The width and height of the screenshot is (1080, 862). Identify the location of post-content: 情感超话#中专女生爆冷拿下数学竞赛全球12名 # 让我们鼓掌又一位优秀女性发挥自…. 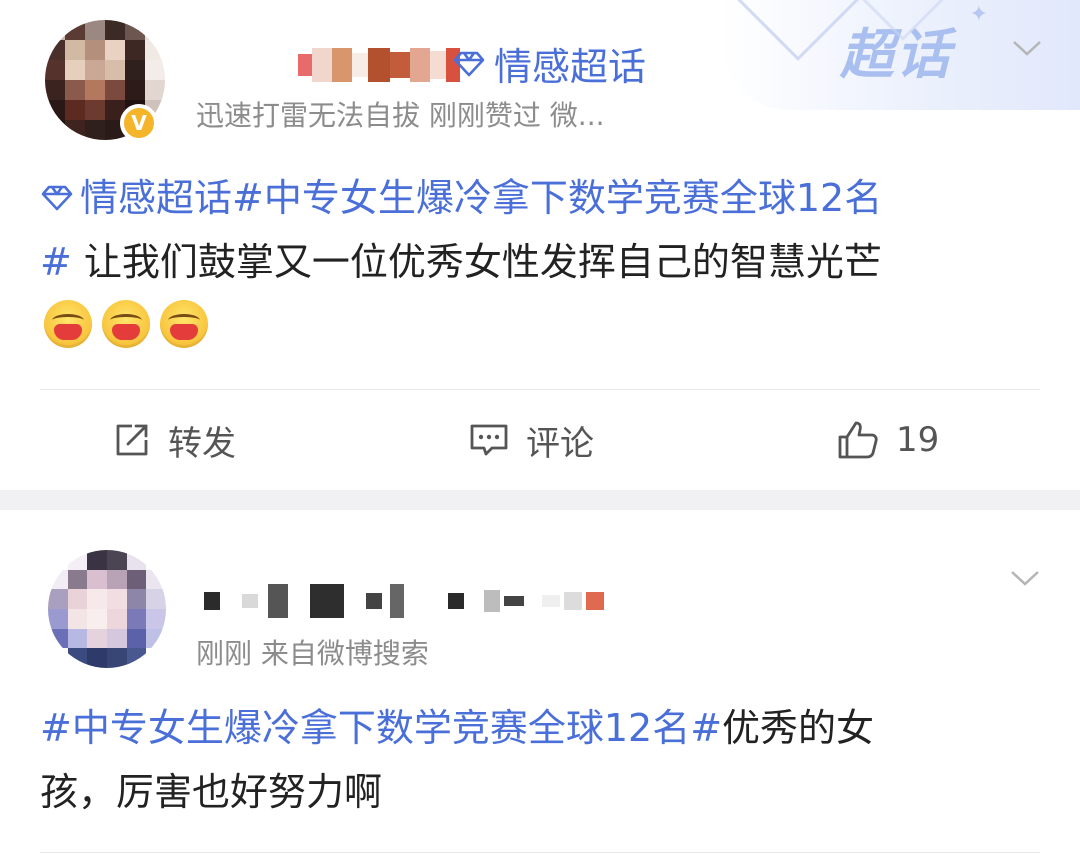
(540, 230).